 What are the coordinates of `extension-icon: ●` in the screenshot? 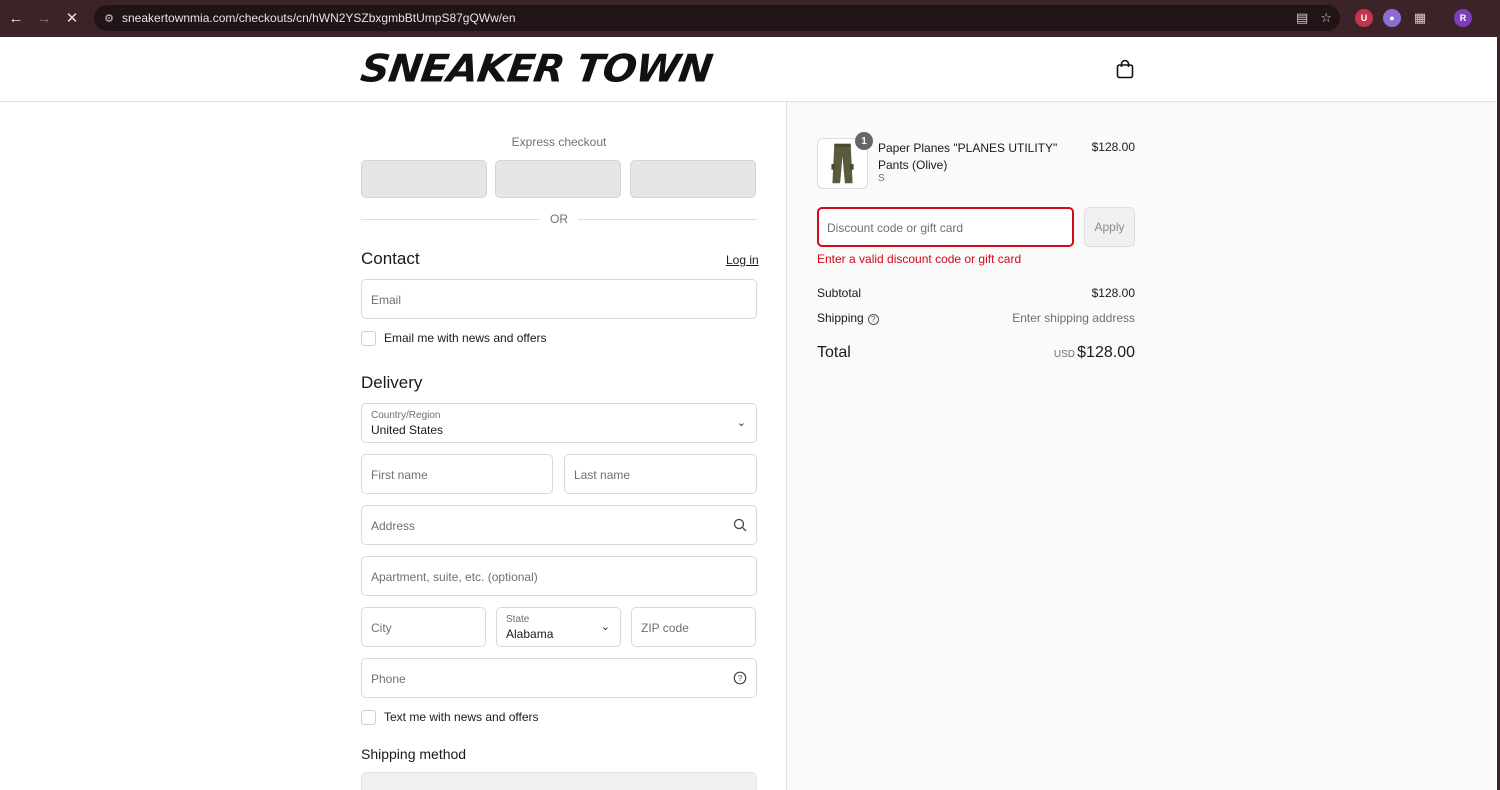 It's located at (1392, 18).